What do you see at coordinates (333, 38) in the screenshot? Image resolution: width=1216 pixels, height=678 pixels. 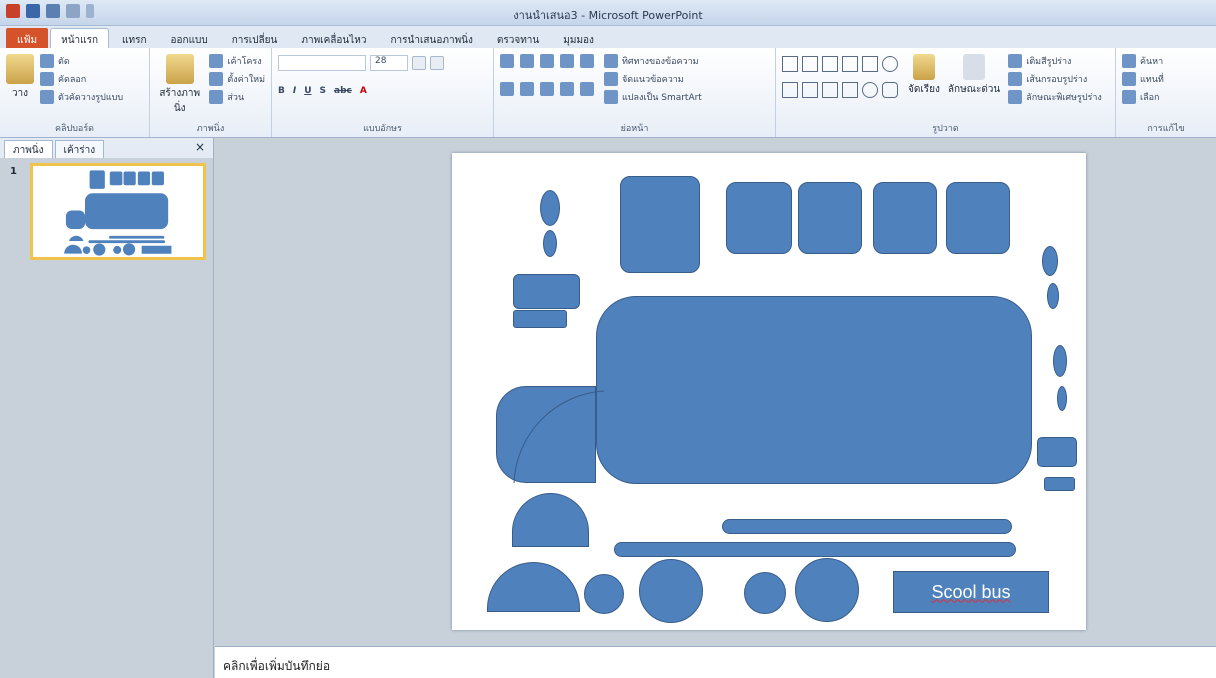 I see `tab-animations: ภาพเคลื่อนไหว` at bounding box center [333, 38].